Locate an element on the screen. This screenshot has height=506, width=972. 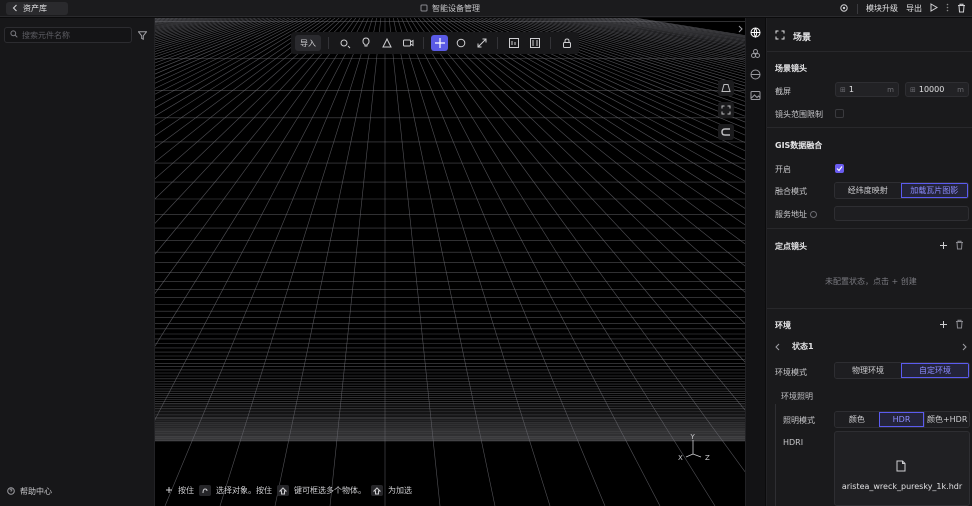
settings-icon is located at coordinates (844, 9).